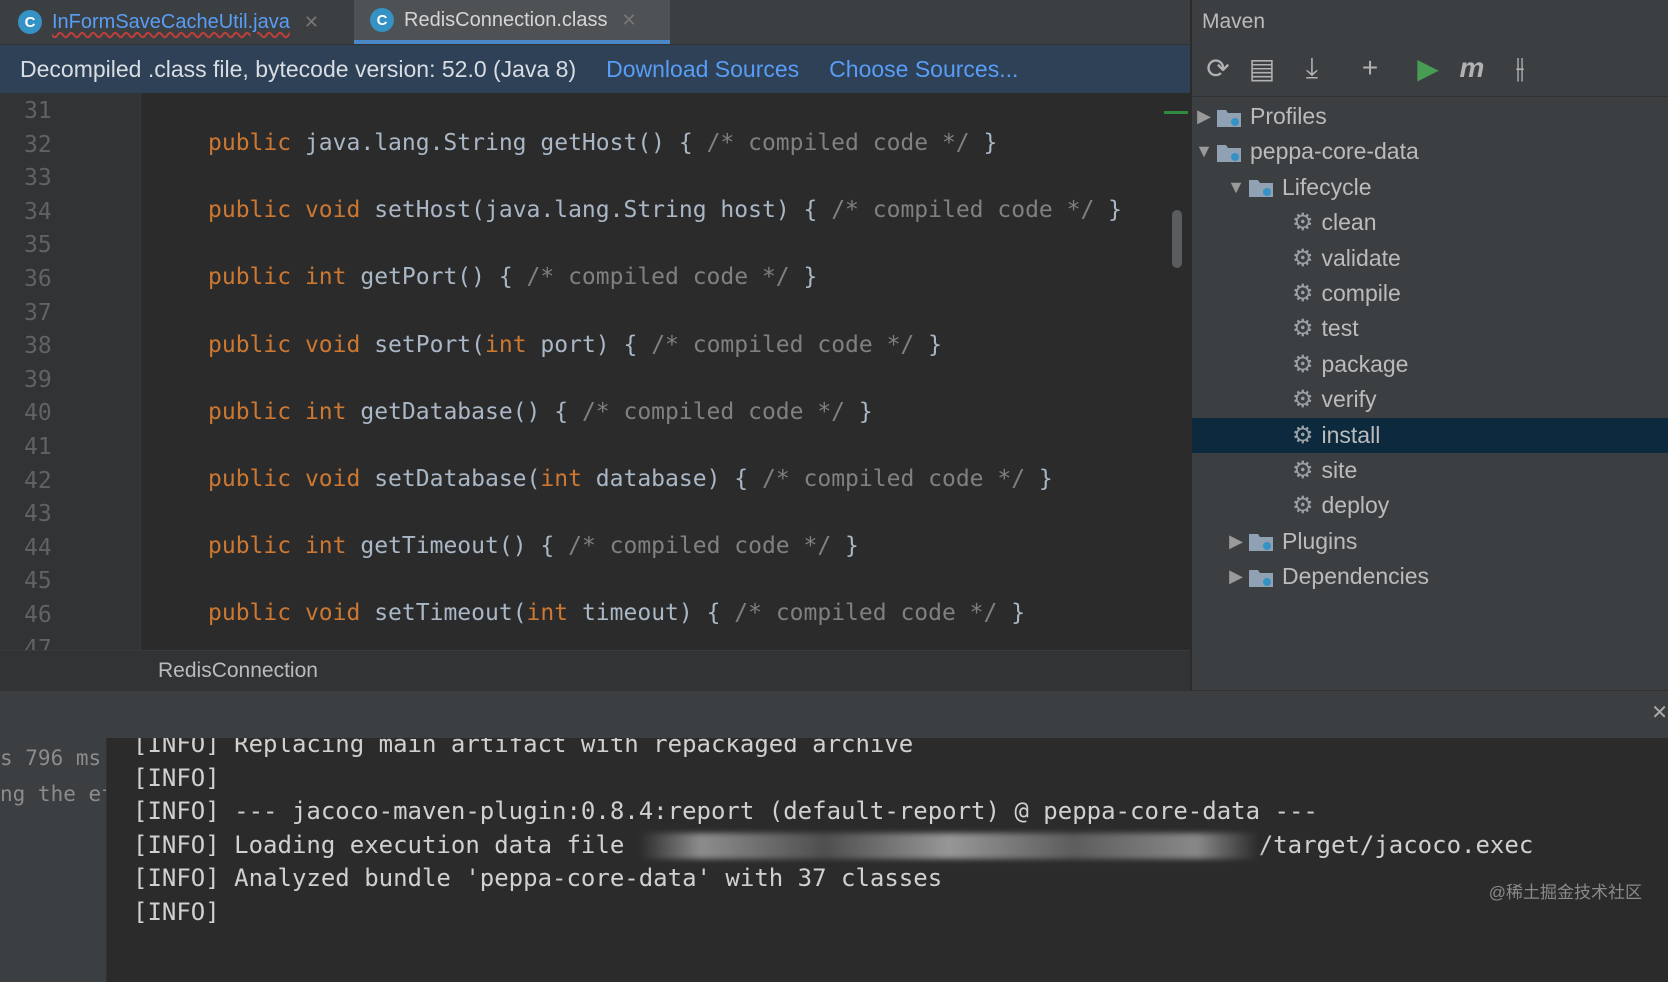  Describe the element at coordinates (443, 613) in the screenshot. I see `method-name: setTimeout` at that location.